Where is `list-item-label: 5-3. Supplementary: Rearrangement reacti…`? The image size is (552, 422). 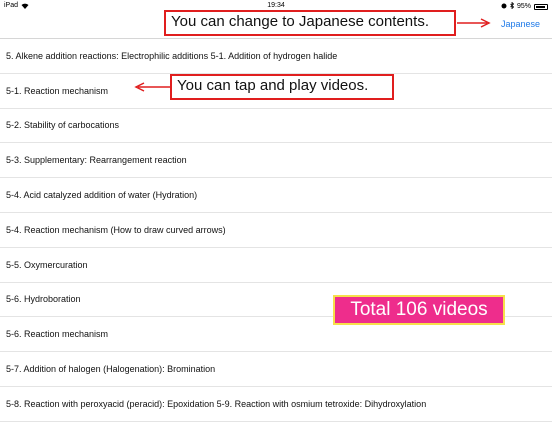
list-item-label: 5-3. Supplementary: Rearrangement reacti… is located at coordinates (96, 160).